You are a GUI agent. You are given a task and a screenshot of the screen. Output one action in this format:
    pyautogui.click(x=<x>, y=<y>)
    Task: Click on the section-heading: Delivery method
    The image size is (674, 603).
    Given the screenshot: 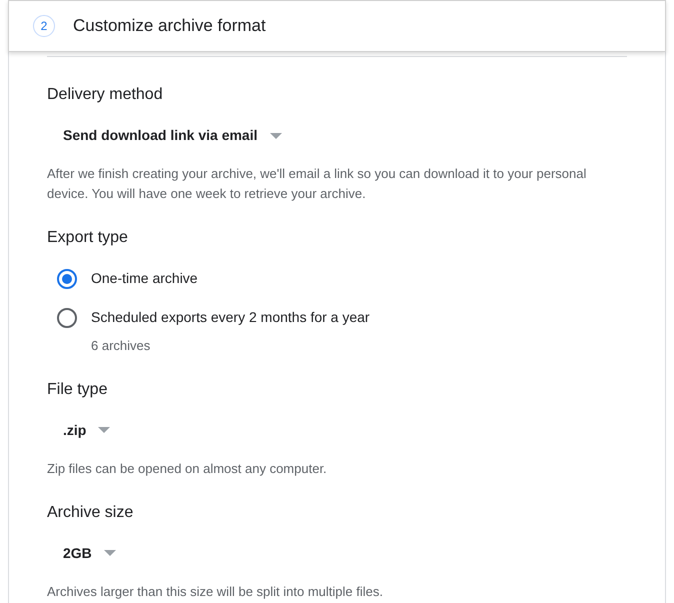 What is the action you would take?
    pyautogui.click(x=105, y=95)
    